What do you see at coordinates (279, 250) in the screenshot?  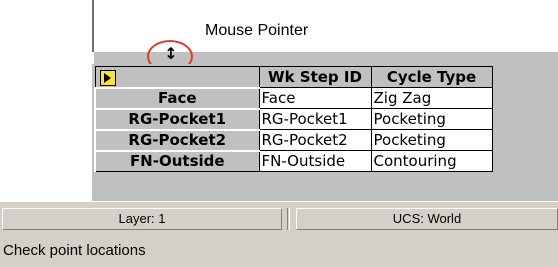 I see `prompt-line: Check point locations` at bounding box center [279, 250].